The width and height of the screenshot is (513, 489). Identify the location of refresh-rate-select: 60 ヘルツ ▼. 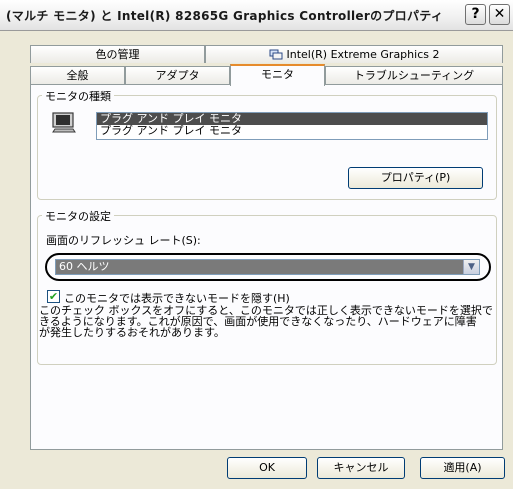
(267, 267).